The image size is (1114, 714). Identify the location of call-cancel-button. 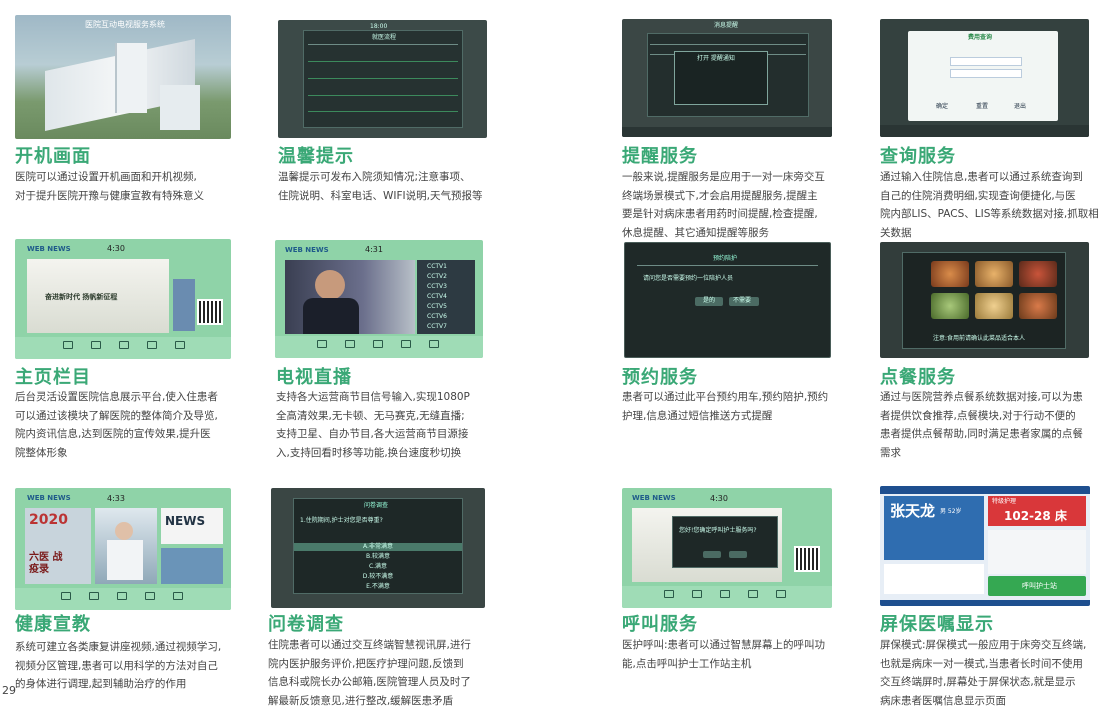
(738, 554).